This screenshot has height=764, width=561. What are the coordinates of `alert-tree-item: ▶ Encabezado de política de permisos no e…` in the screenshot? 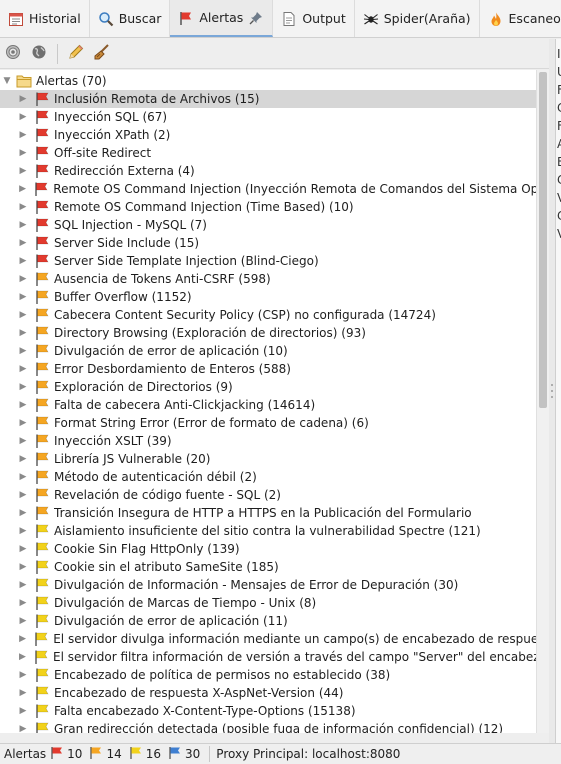 It's located at (268, 675).